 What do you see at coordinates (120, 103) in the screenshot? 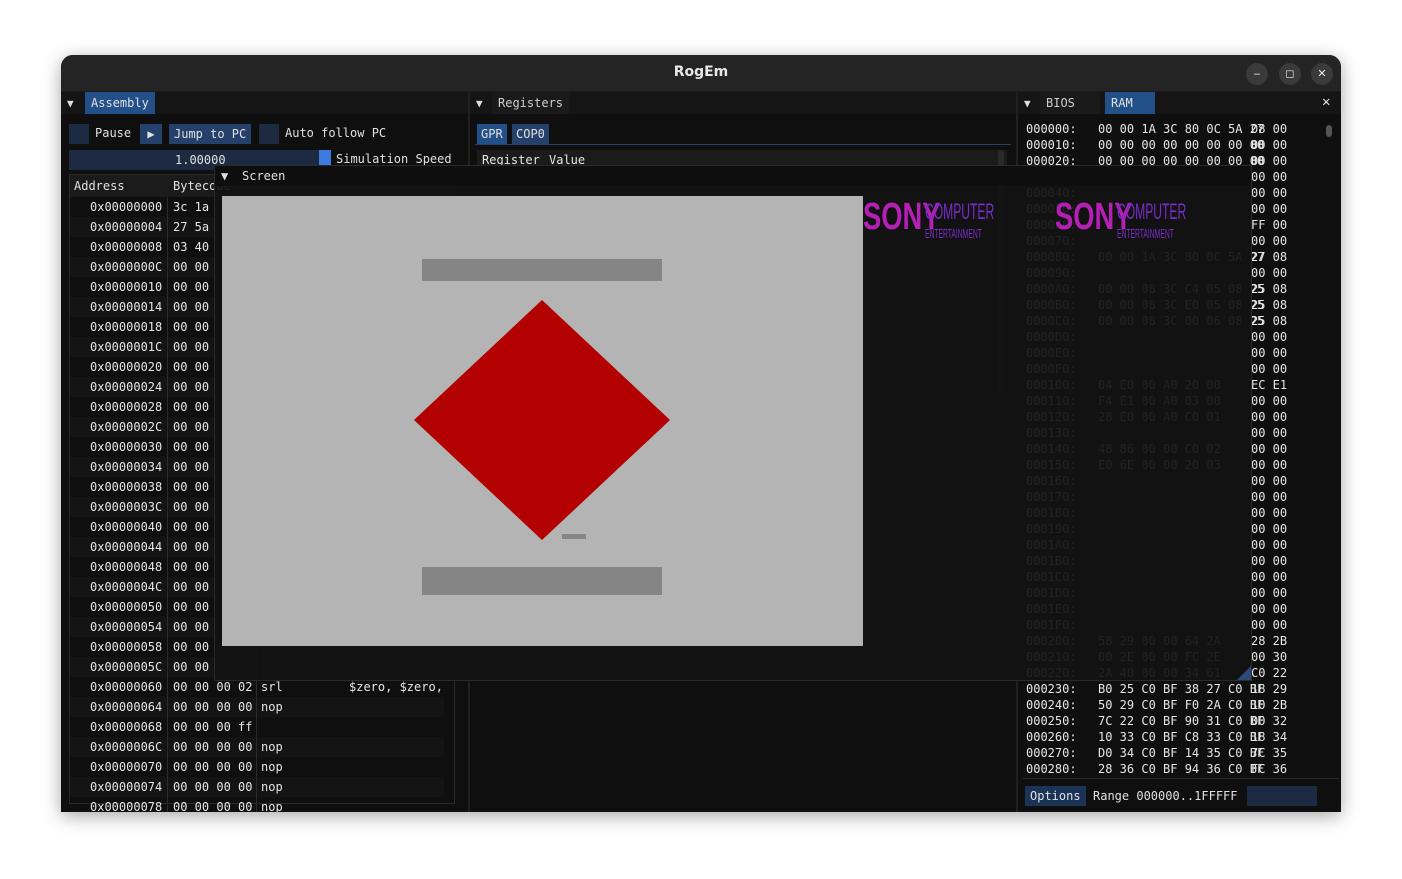
I see `tab-assembly: Assembly` at bounding box center [120, 103].